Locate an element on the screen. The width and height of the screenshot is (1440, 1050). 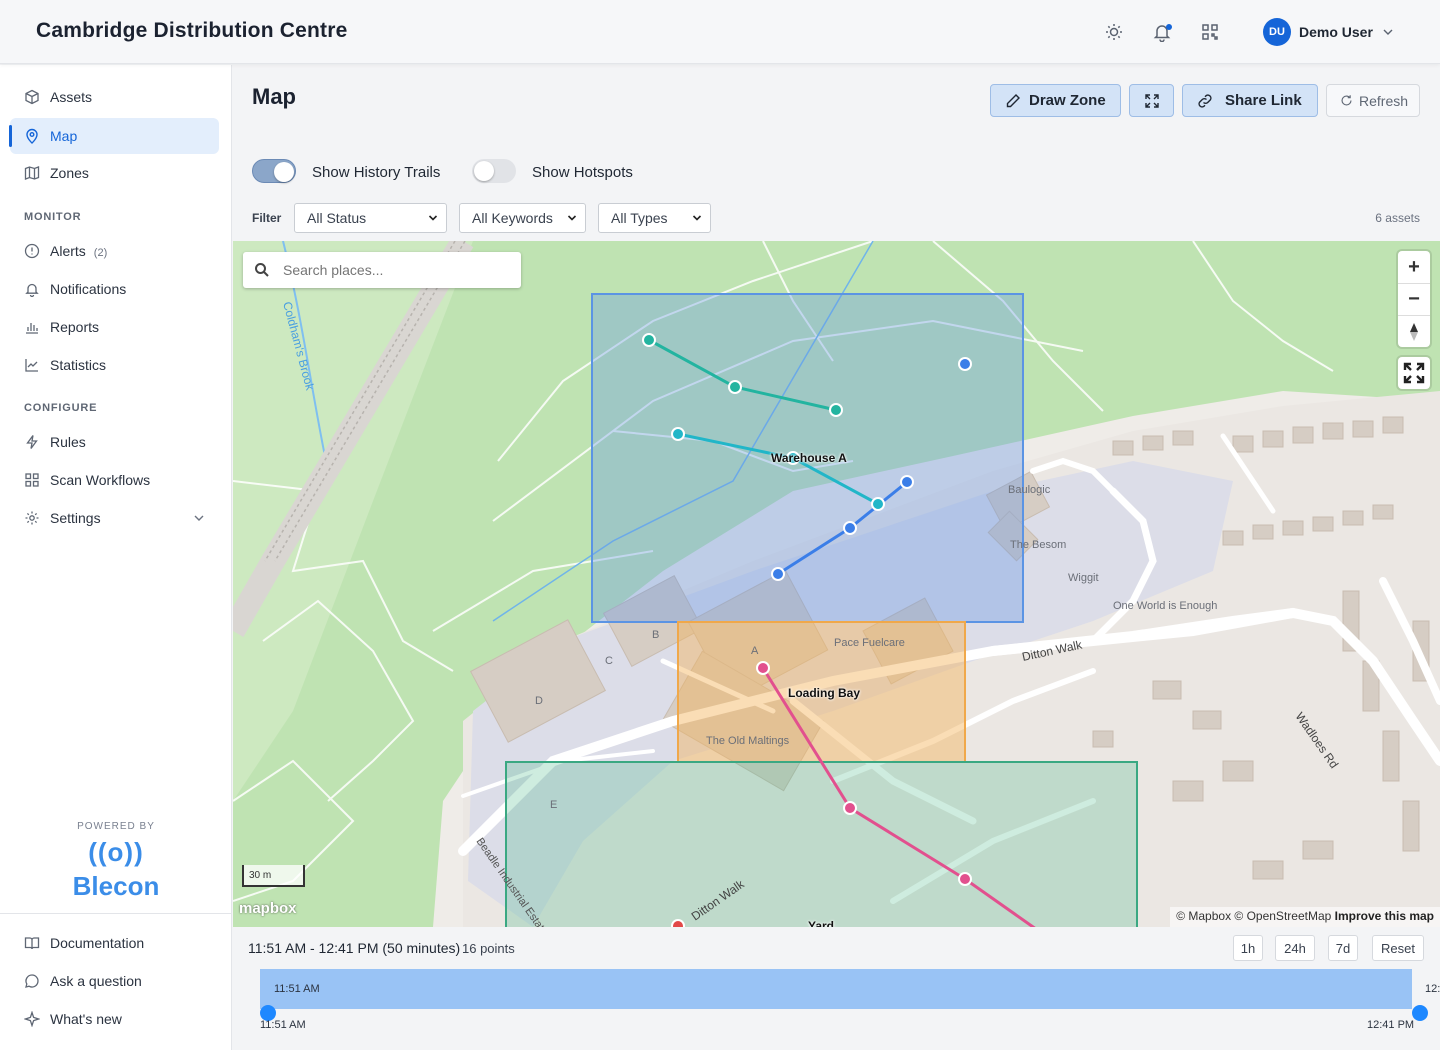
timeline-24h-button: 24h is located at coordinates (1295, 948).